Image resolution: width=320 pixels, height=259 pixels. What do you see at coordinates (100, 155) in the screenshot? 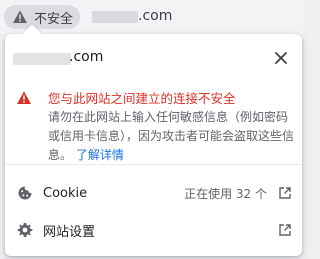
I see `learn-more-link: 了解详情` at bounding box center [100, 155].